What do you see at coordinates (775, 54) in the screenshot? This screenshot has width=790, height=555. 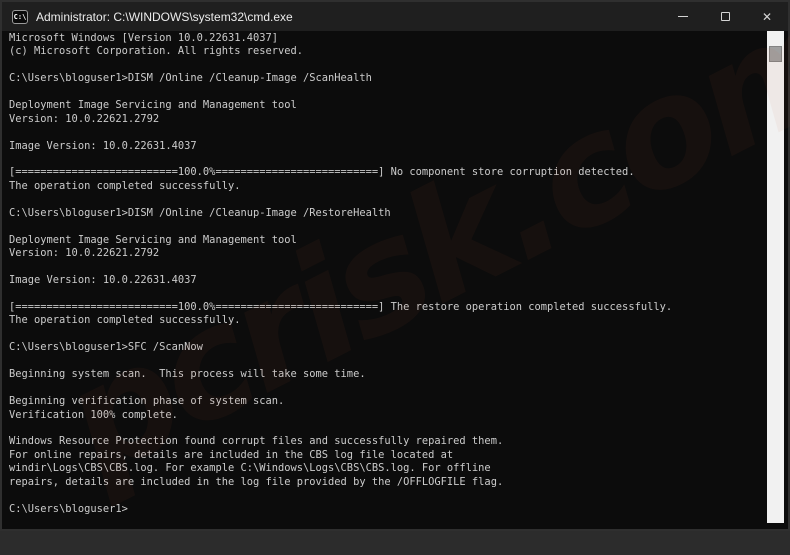 I see `scrollbar-thumb` at bounding box center [775, 54].